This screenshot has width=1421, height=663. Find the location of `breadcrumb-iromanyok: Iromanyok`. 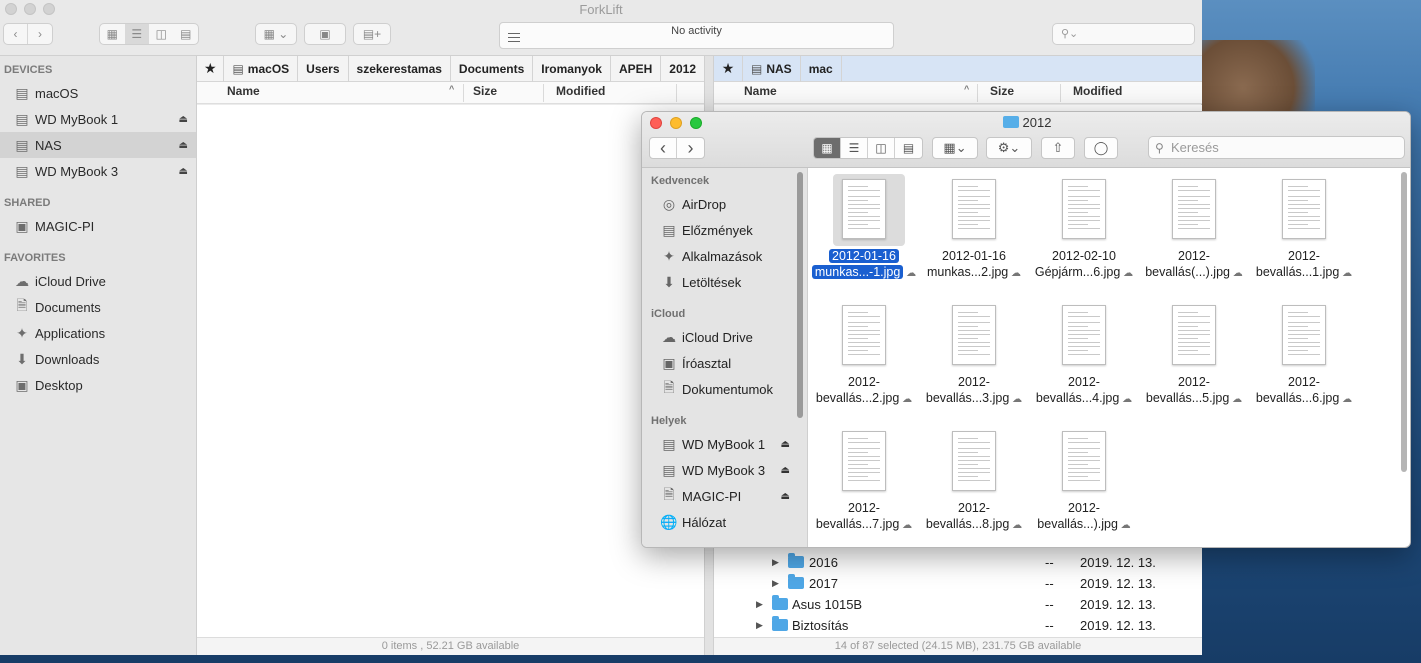

breadcrumb-iromanyok: Iromanyok is located at coordinates (571, 68).